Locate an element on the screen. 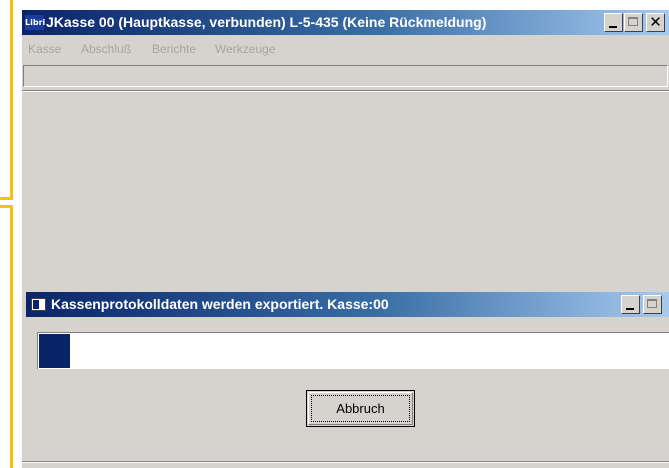 The image size is (669, 468). close-icon: ✕ is located at coordinates (655, 22).